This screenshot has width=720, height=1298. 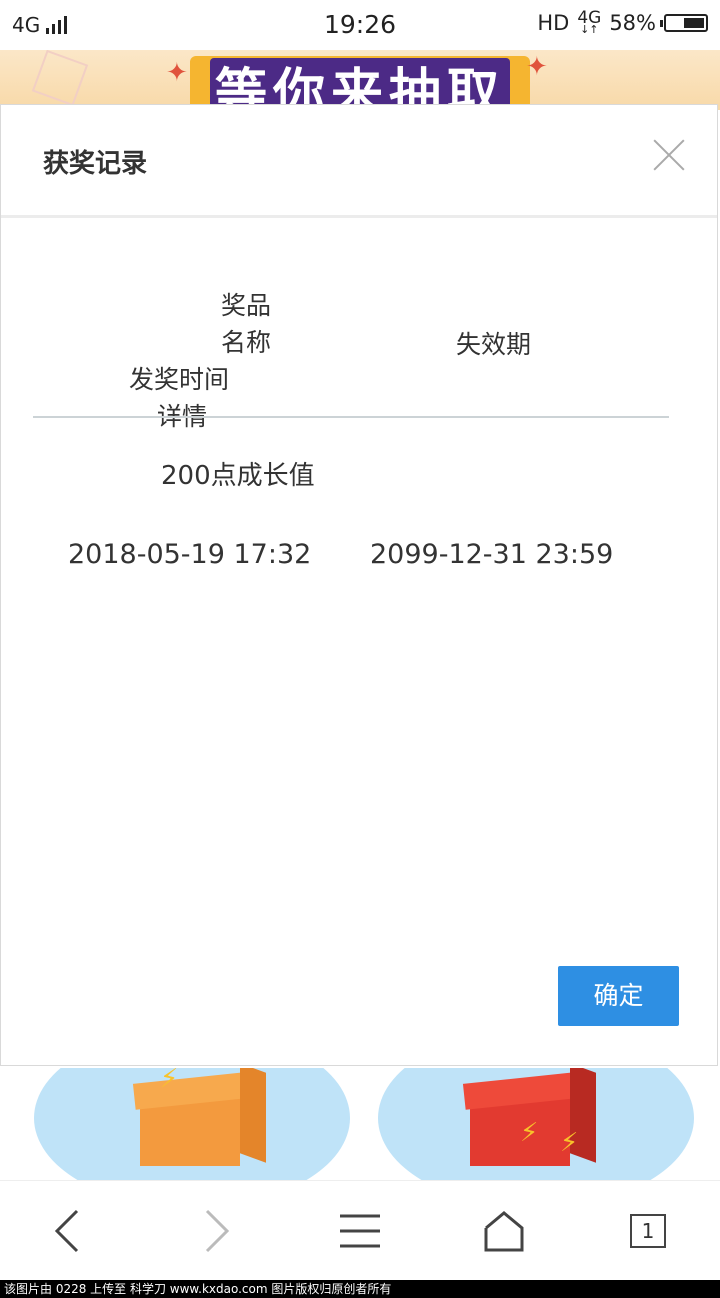 I want to click on close-icon, so click(x=669, y=155).